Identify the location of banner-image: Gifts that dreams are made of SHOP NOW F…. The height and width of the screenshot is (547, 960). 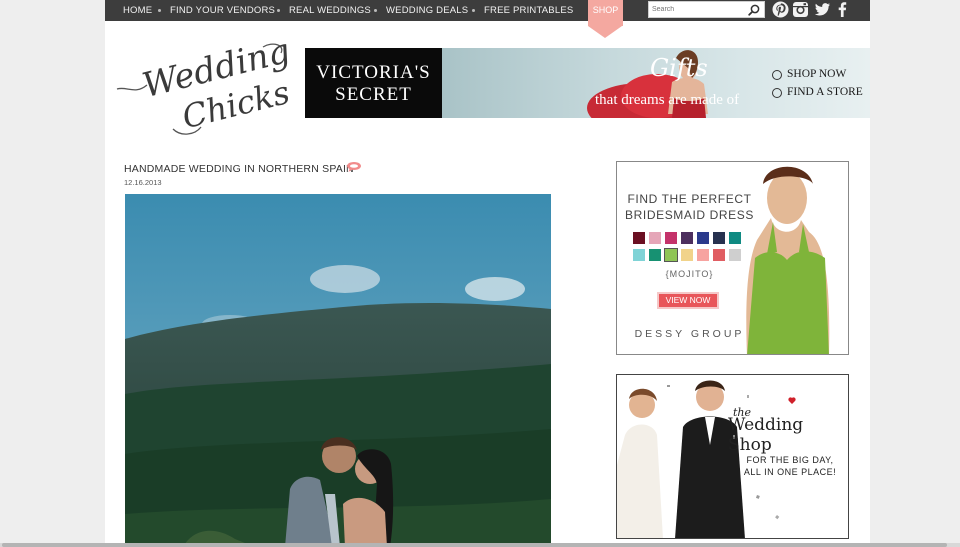
(656, 83).